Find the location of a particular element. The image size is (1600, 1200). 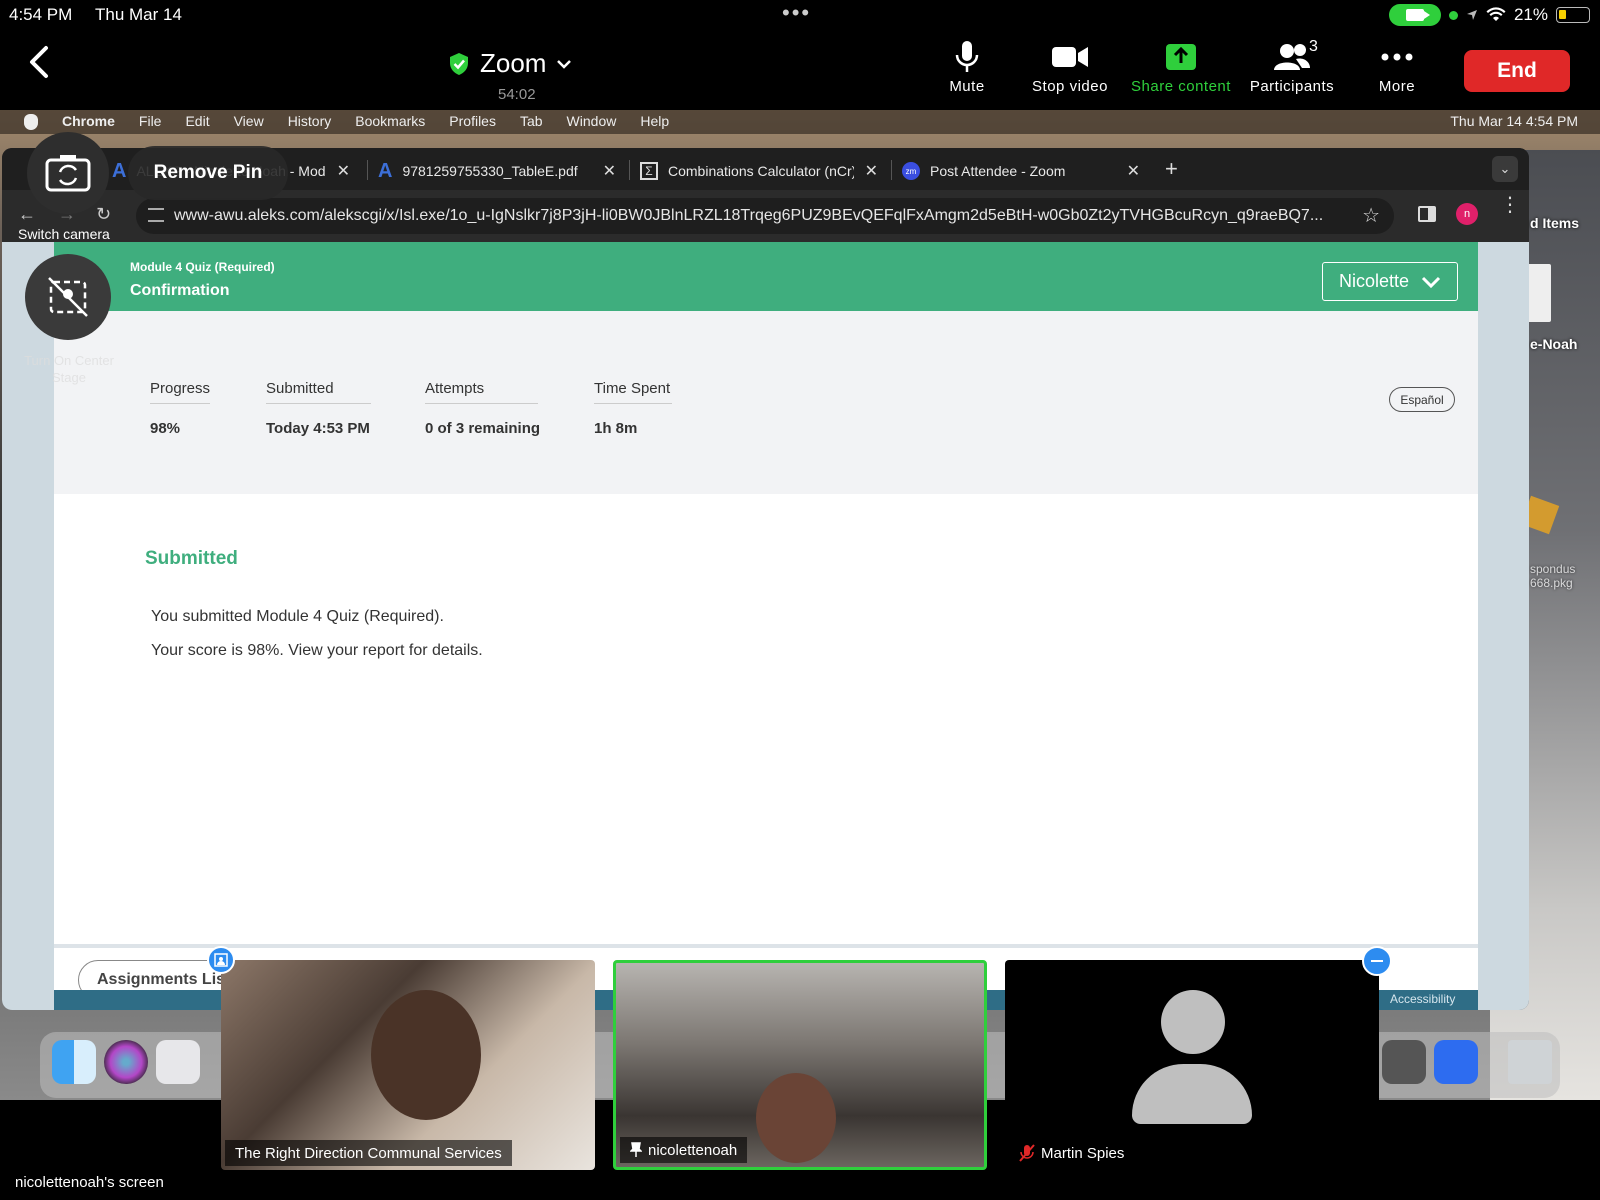

end-meeting-button: End is located at coordinates (1517, 71).